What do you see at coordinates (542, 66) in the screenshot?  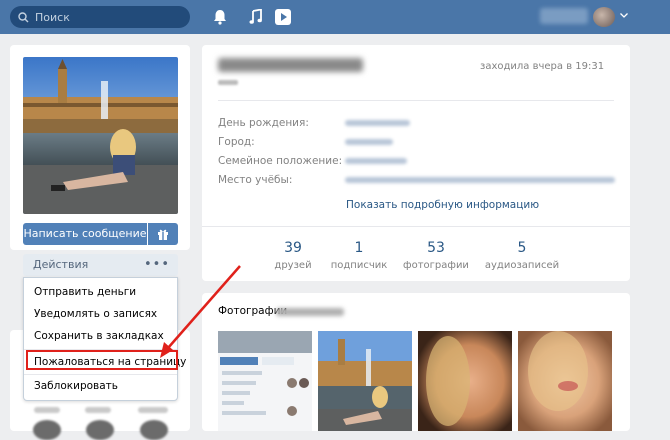 I see `last-seen-status: заходила вчера в 19:31` at bounding box center [542, 66].